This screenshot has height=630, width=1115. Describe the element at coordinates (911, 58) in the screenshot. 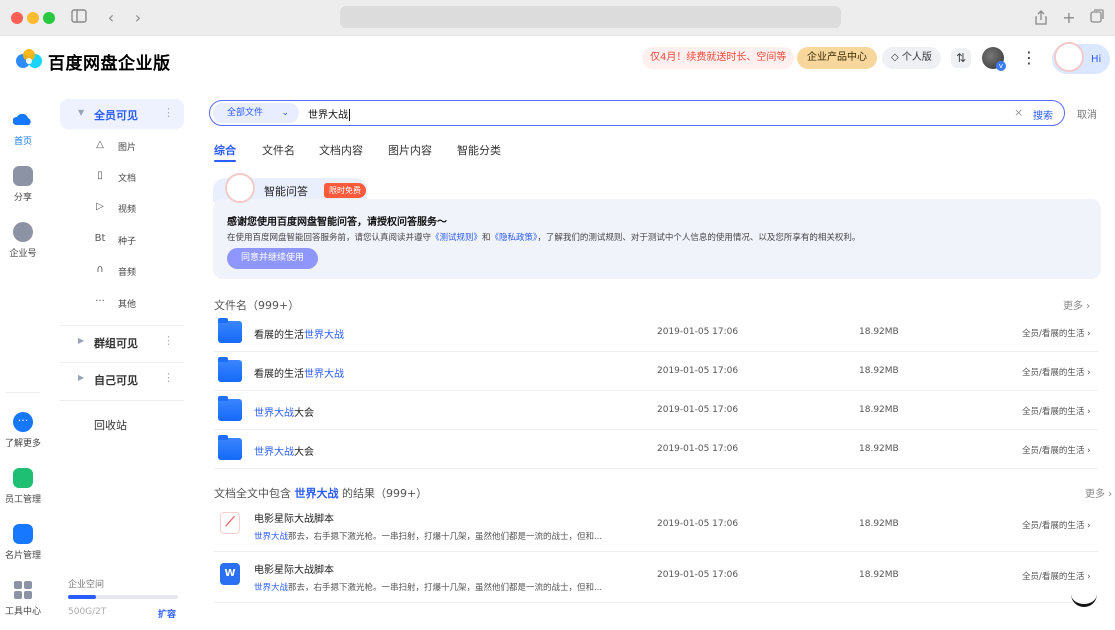

I see `personal-edition-button: ◇ 个人版` at that location.